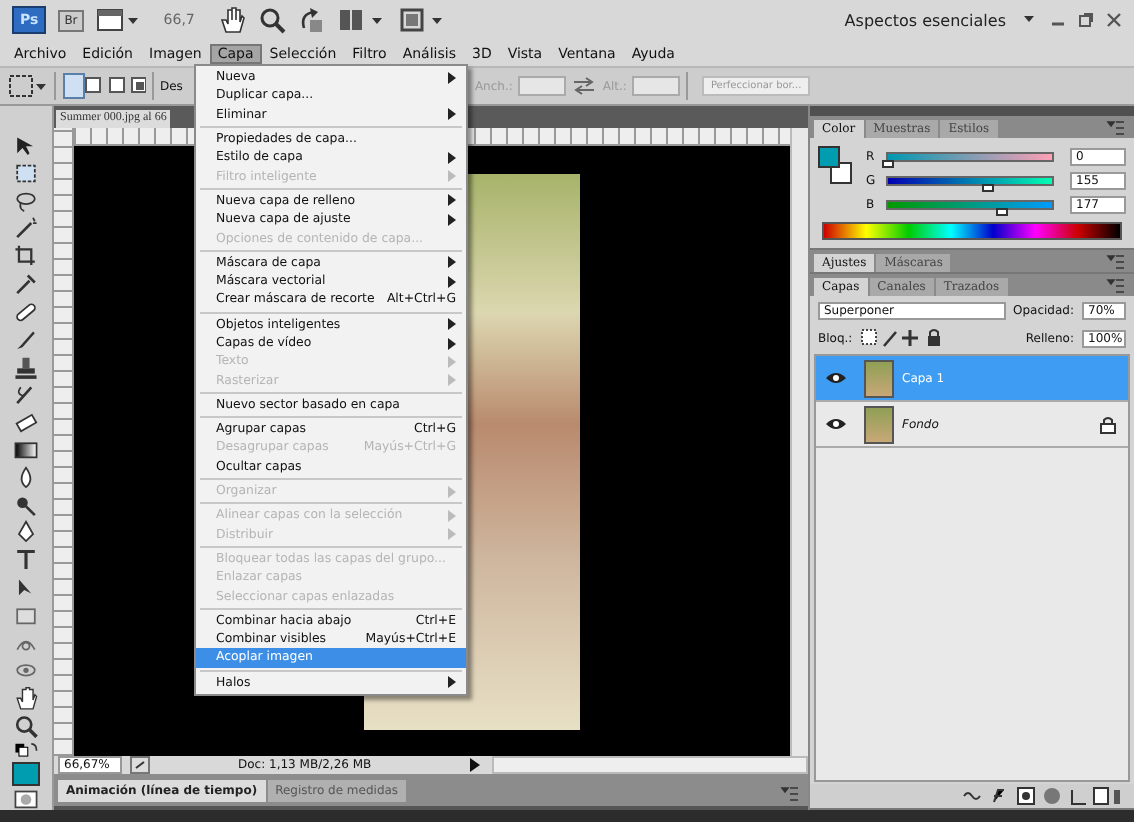  I want to click on export-icon, so click(140, 765).